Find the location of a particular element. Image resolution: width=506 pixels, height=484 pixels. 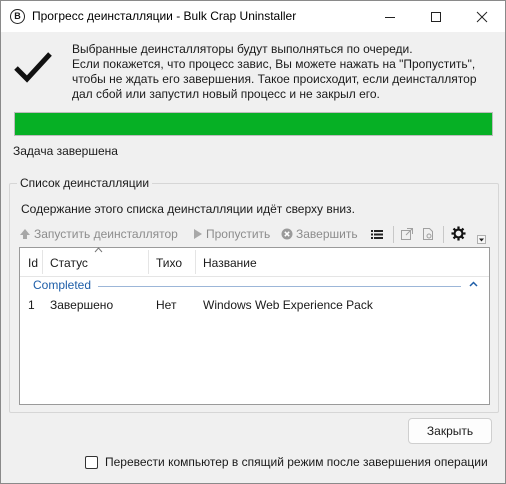

progress-bar is located at coordinates (253, 124).